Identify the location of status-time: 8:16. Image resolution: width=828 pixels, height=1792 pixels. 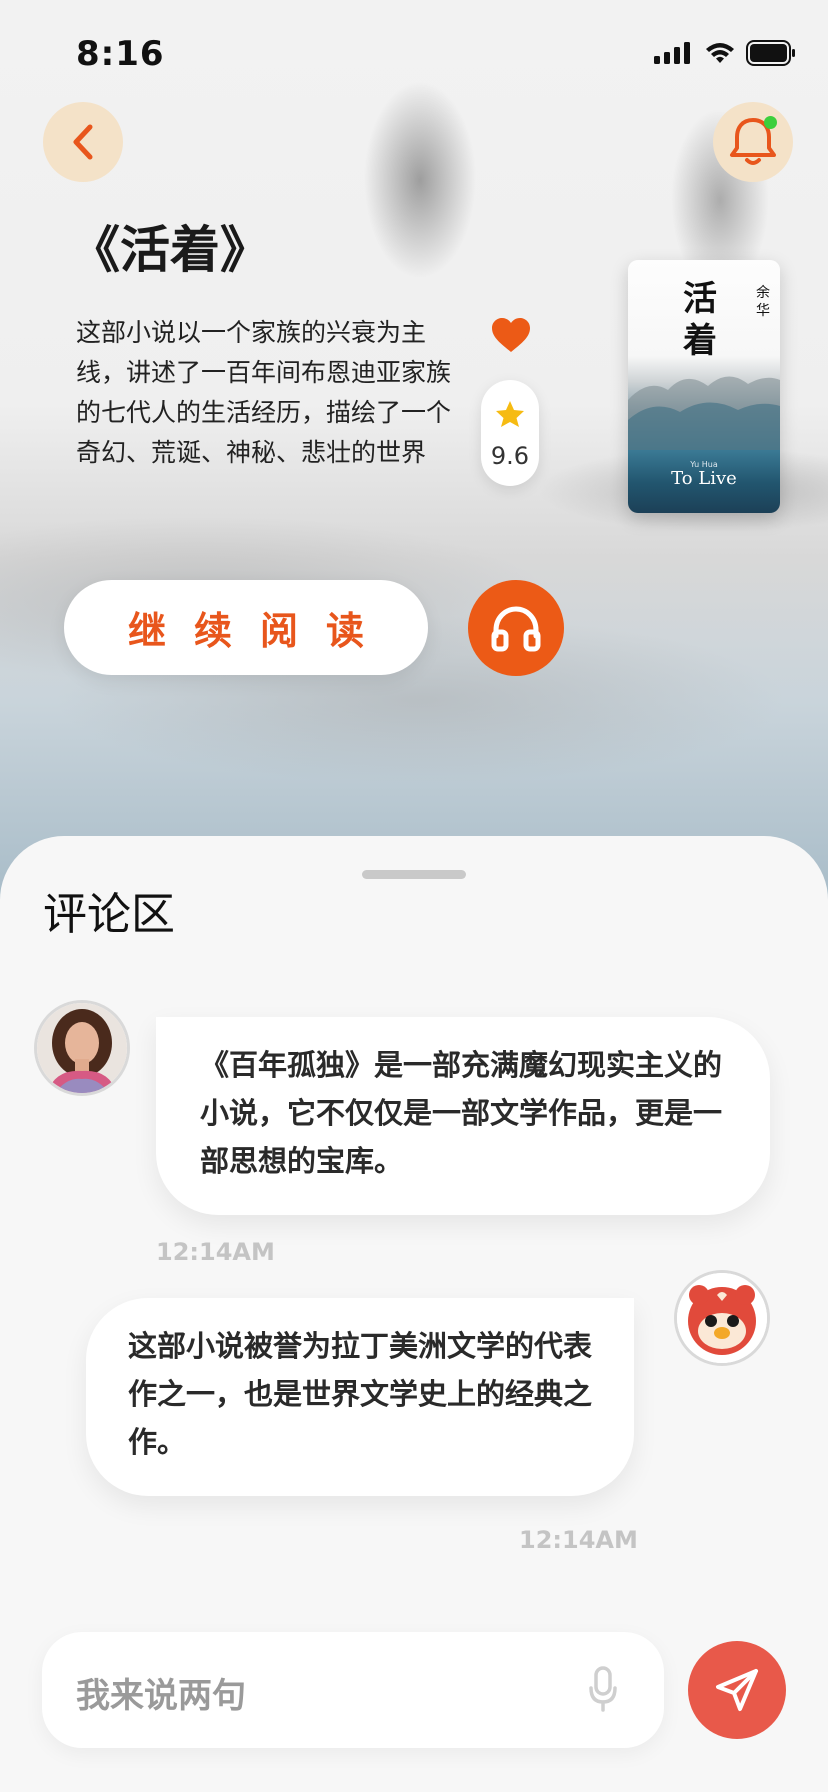
(120, 54).